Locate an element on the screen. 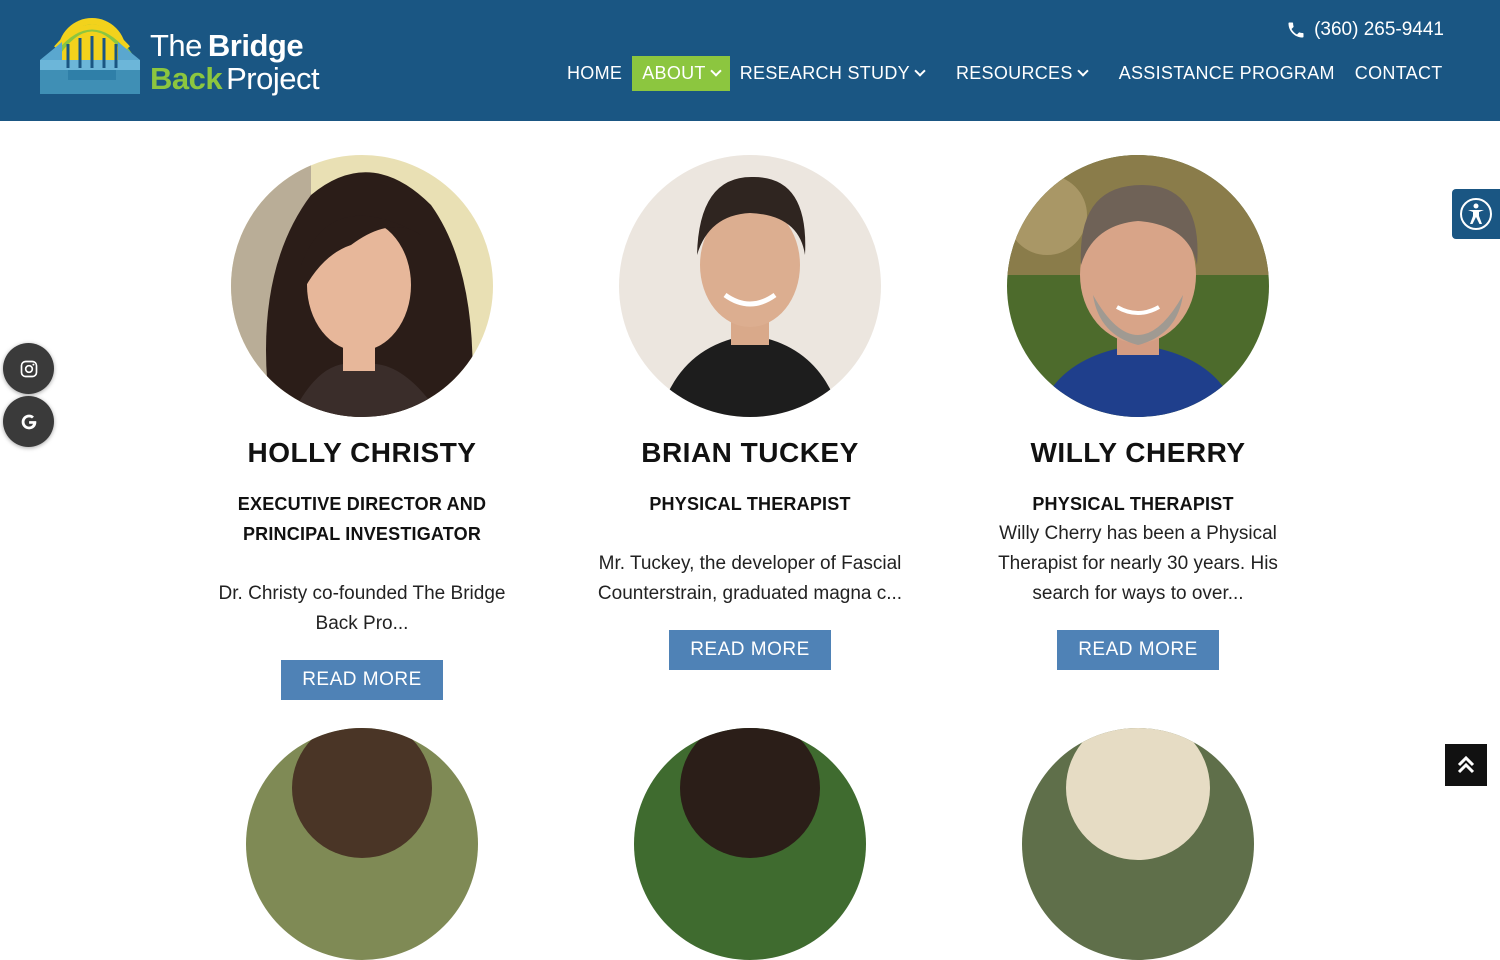 This screenshot has height=960, width=1500. bio-line: Dr. Christy co-founded The Bridge is located at coordinates (362, 593).